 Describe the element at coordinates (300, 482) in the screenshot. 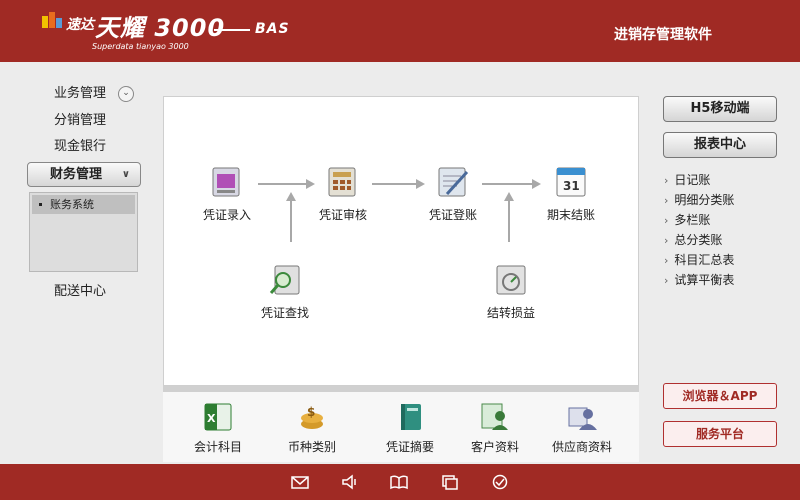

I see `mail-icon` at that location.